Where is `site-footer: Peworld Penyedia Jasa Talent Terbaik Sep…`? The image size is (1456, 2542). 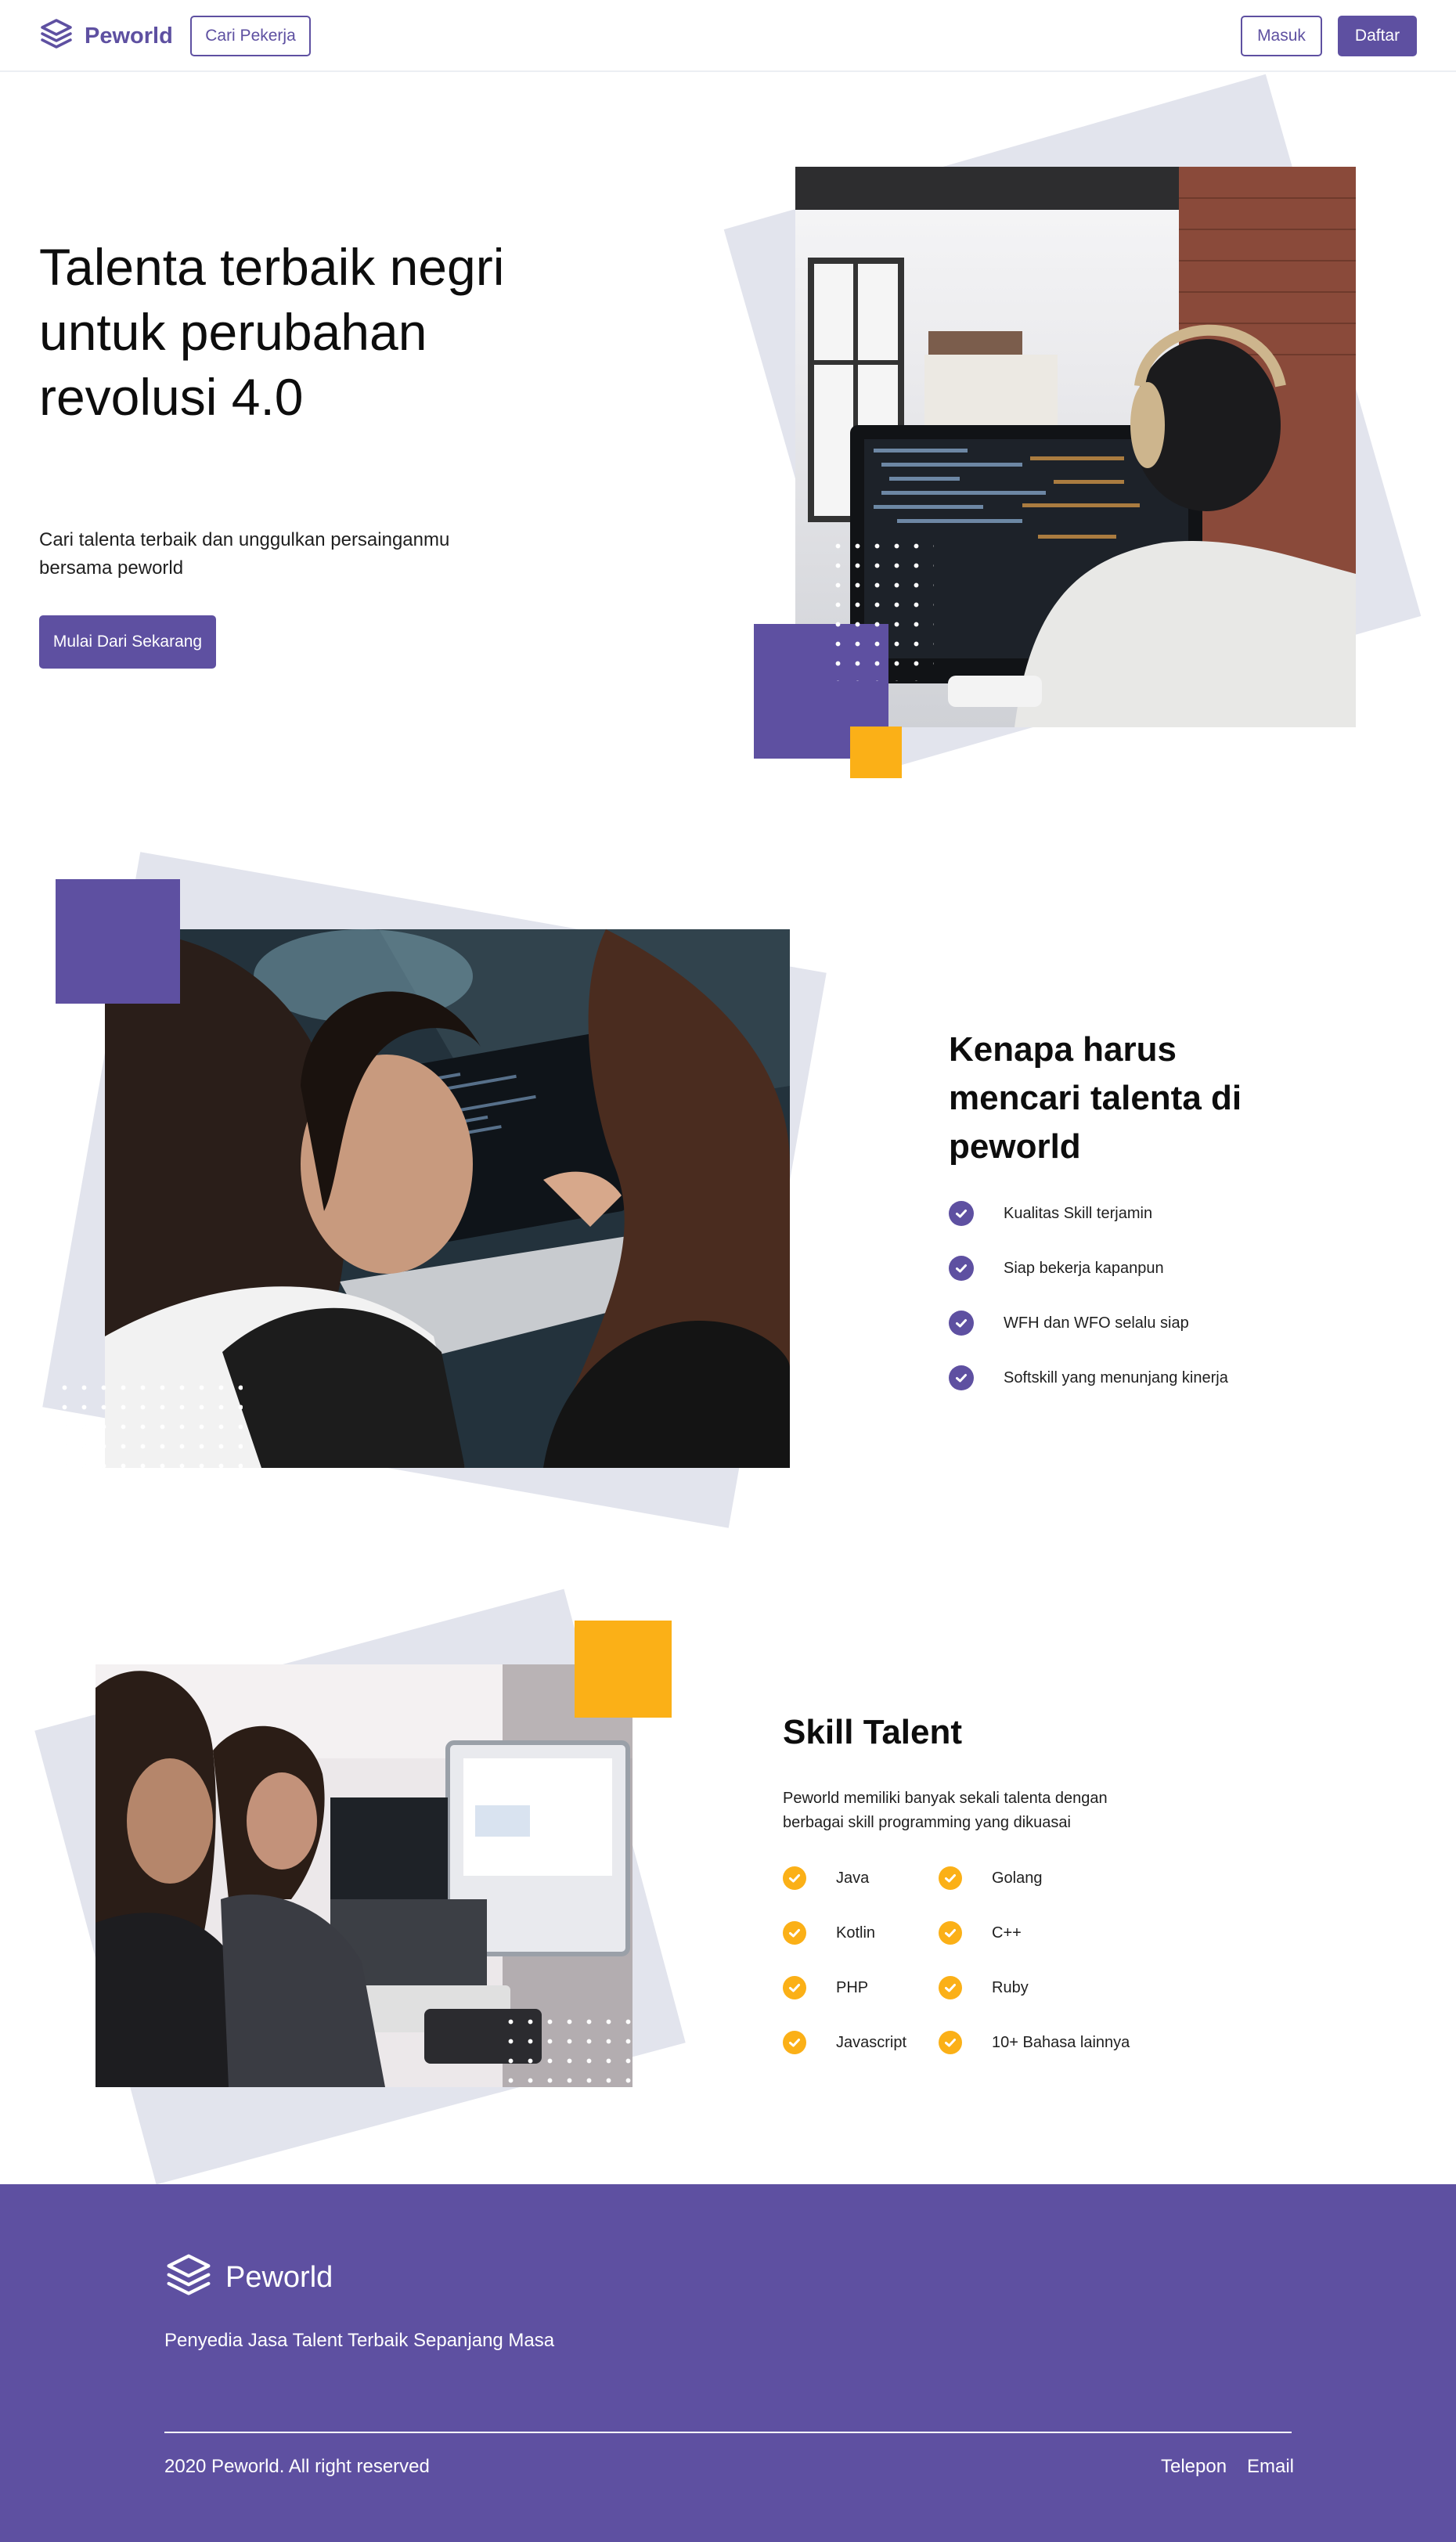 site-footer: Peworld Penyedia Jasa Talent Terbaik Sep… is located at coordinates (728, 2363).